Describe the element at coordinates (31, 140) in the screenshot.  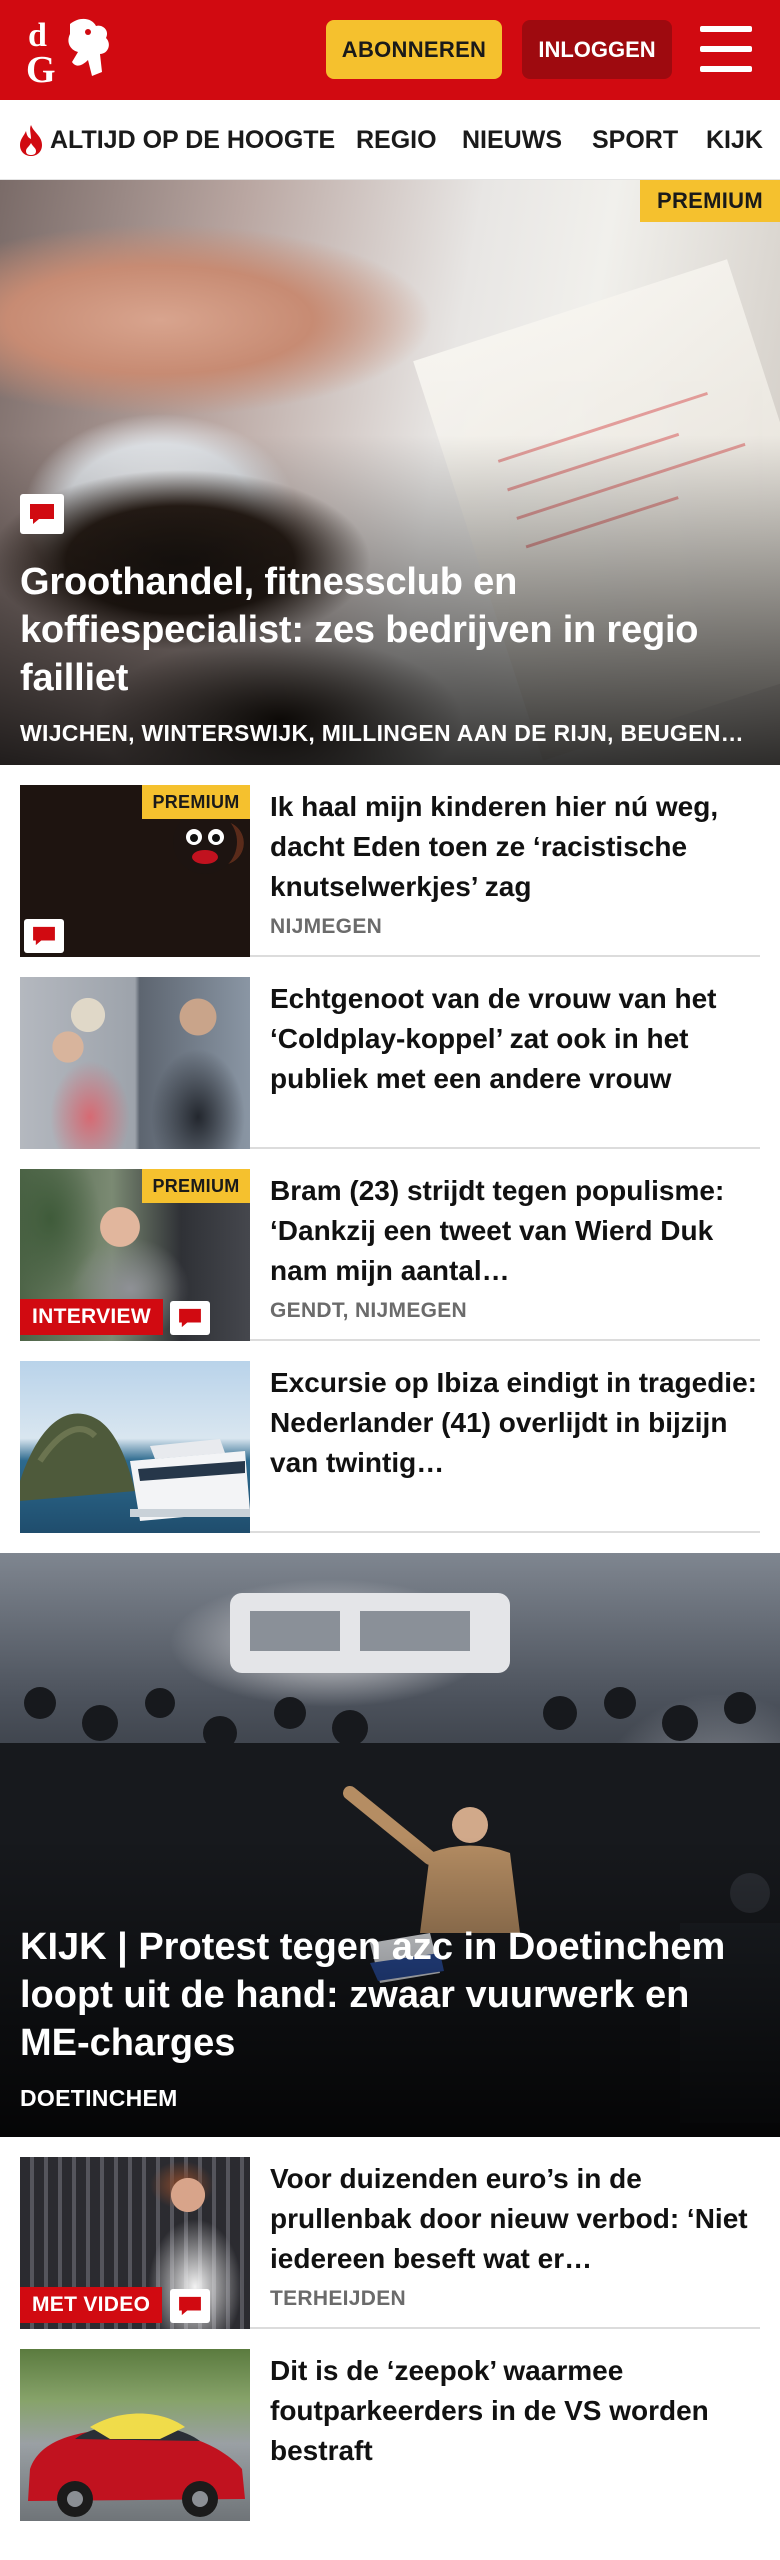
I see `flame-icon` at that location.